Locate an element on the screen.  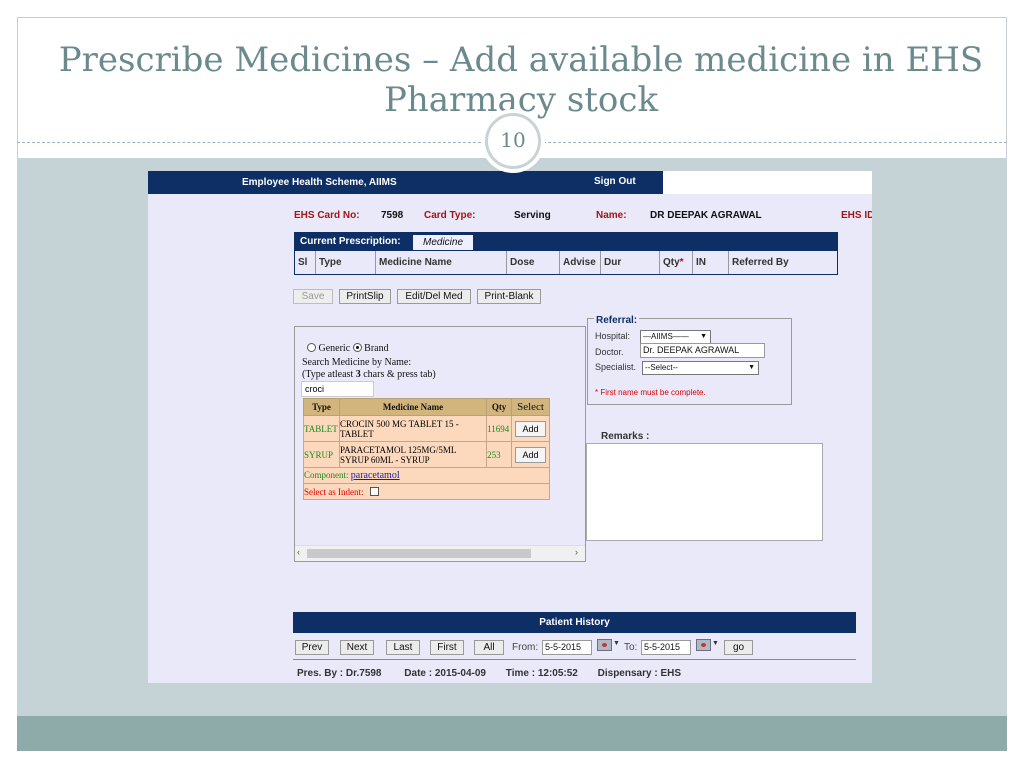
from-date-input: 5-5-2015 is located at coordinates (567, 647).